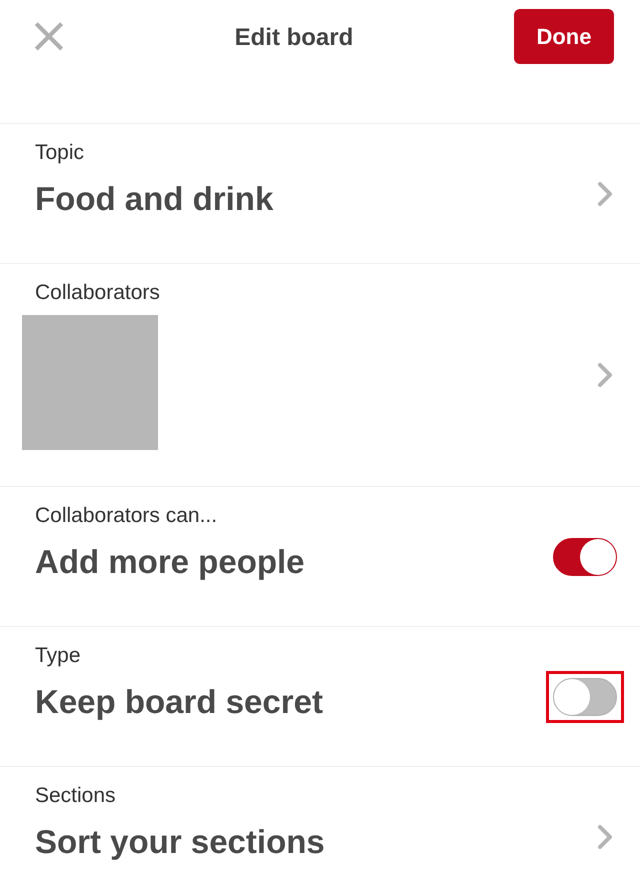 The image size is (640, 869). What do you see at coordinates (154, 199) in the screenshot?
I see `row-value: Food and drink` at bounding box center [154, 199].